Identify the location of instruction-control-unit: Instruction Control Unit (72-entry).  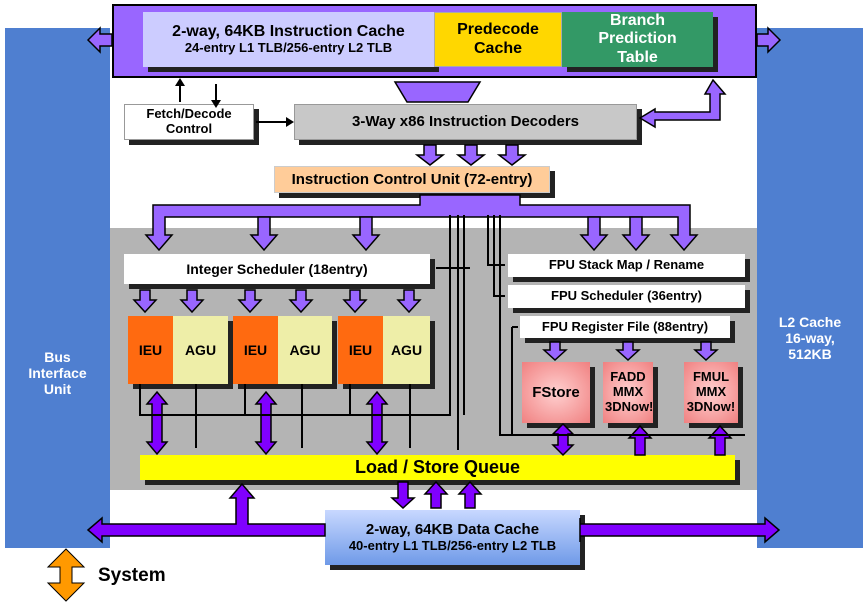
(412, 179).